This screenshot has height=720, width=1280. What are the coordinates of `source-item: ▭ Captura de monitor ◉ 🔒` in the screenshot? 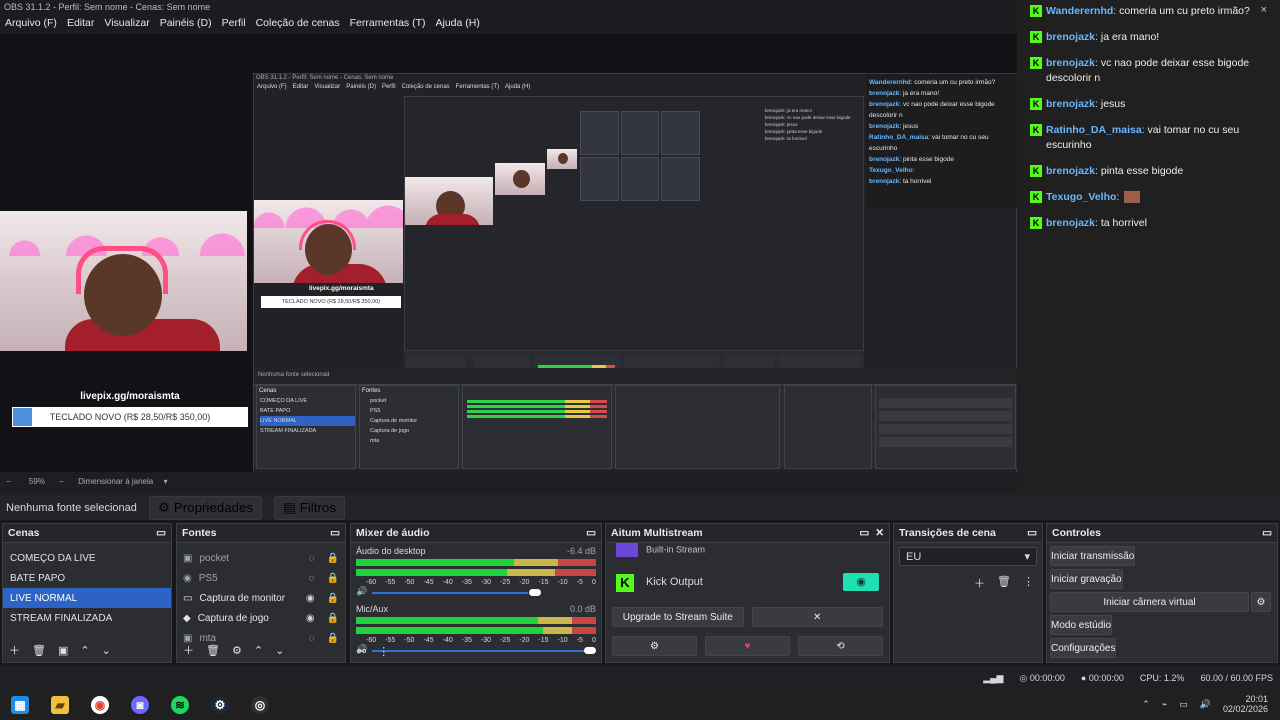 It's located at (261, 598).